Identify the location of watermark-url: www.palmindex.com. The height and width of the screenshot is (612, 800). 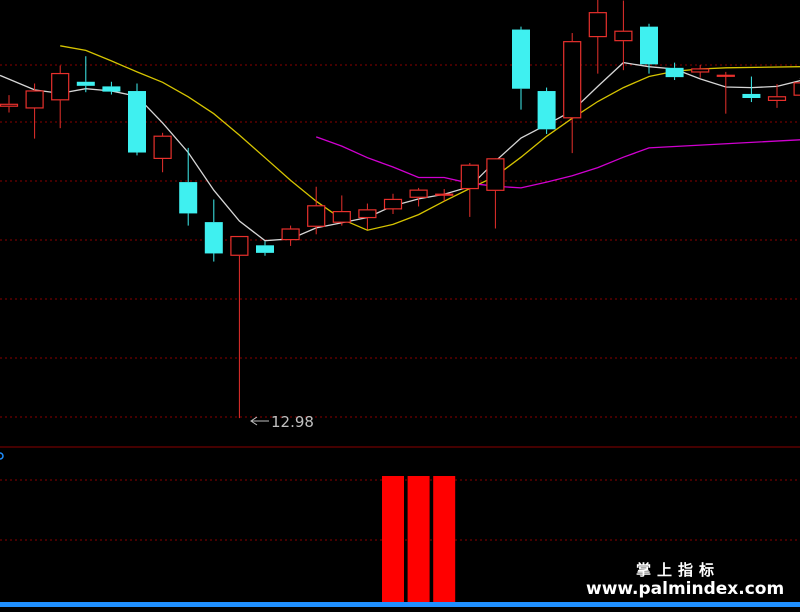
(685, 589).